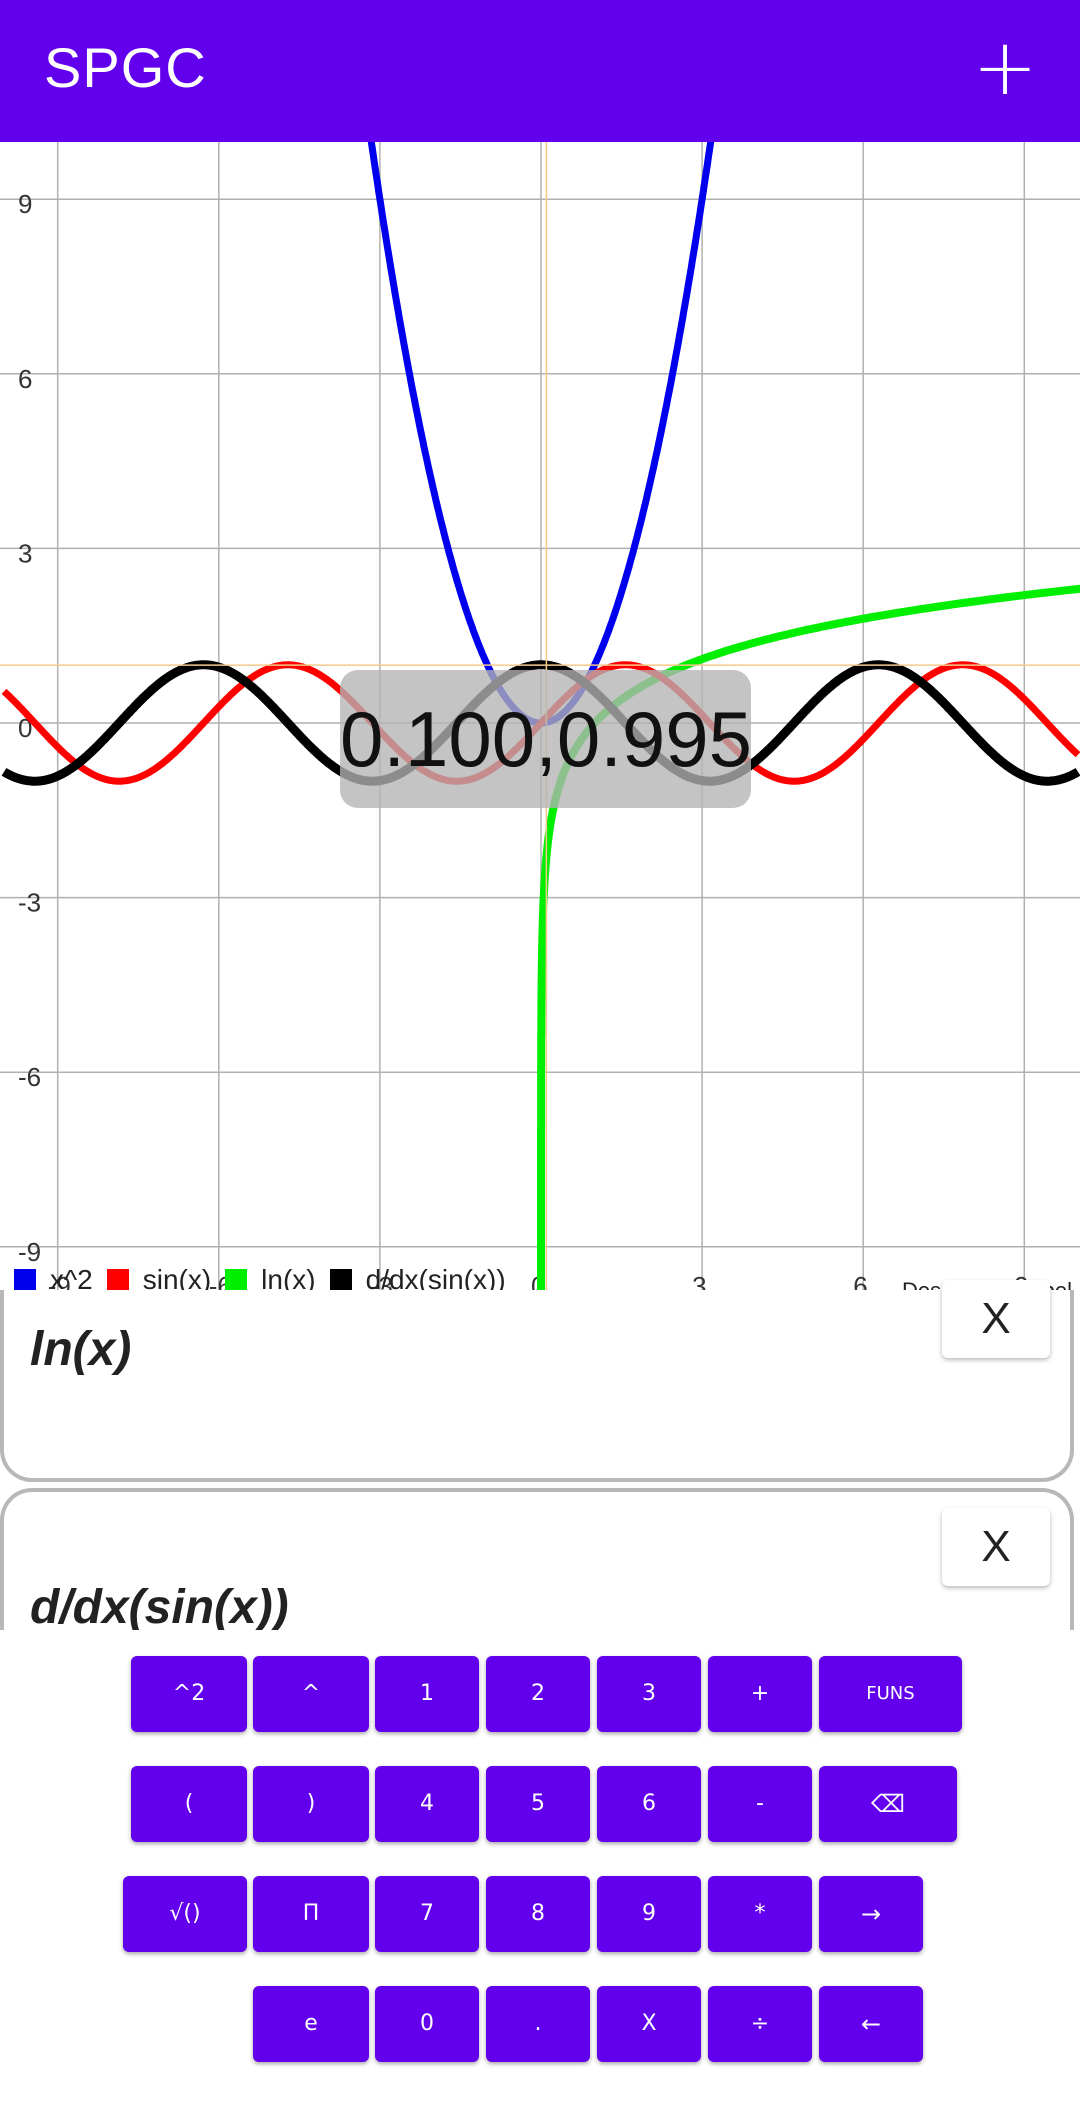 The width and height of the screenshot is (1080, 2105). Describe the element at coordinates (538, 2024) in the screenshot. I see `key-button: .` at that location.